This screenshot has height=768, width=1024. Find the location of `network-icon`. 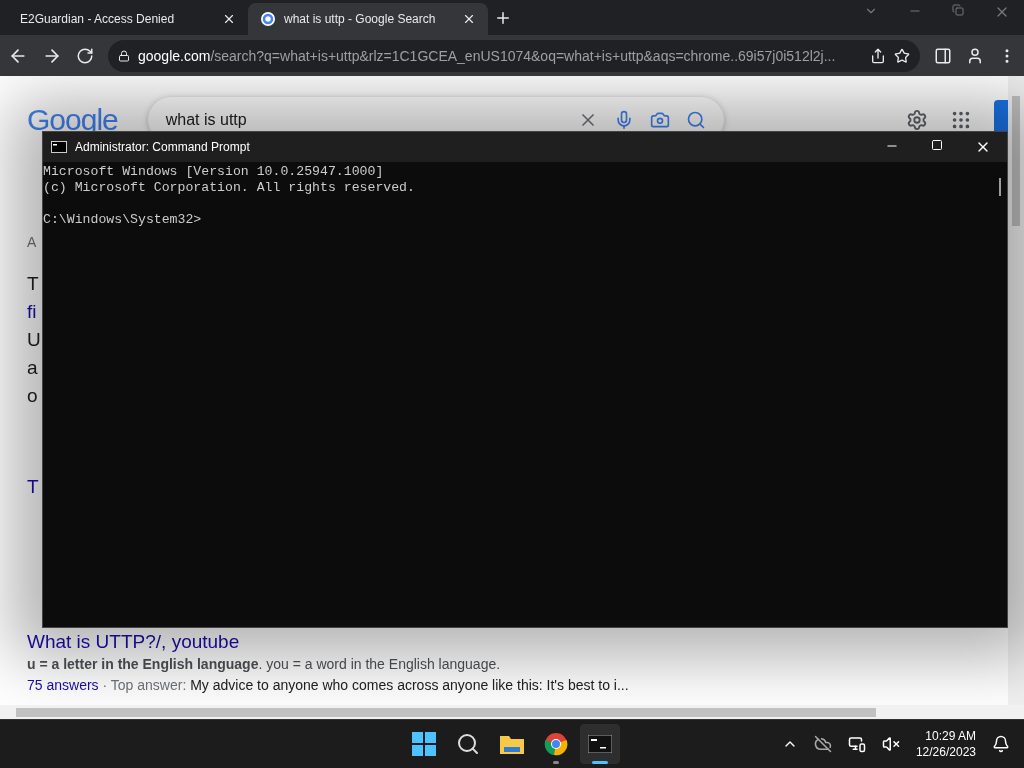

network-icon is located at coordinates (856, 744).